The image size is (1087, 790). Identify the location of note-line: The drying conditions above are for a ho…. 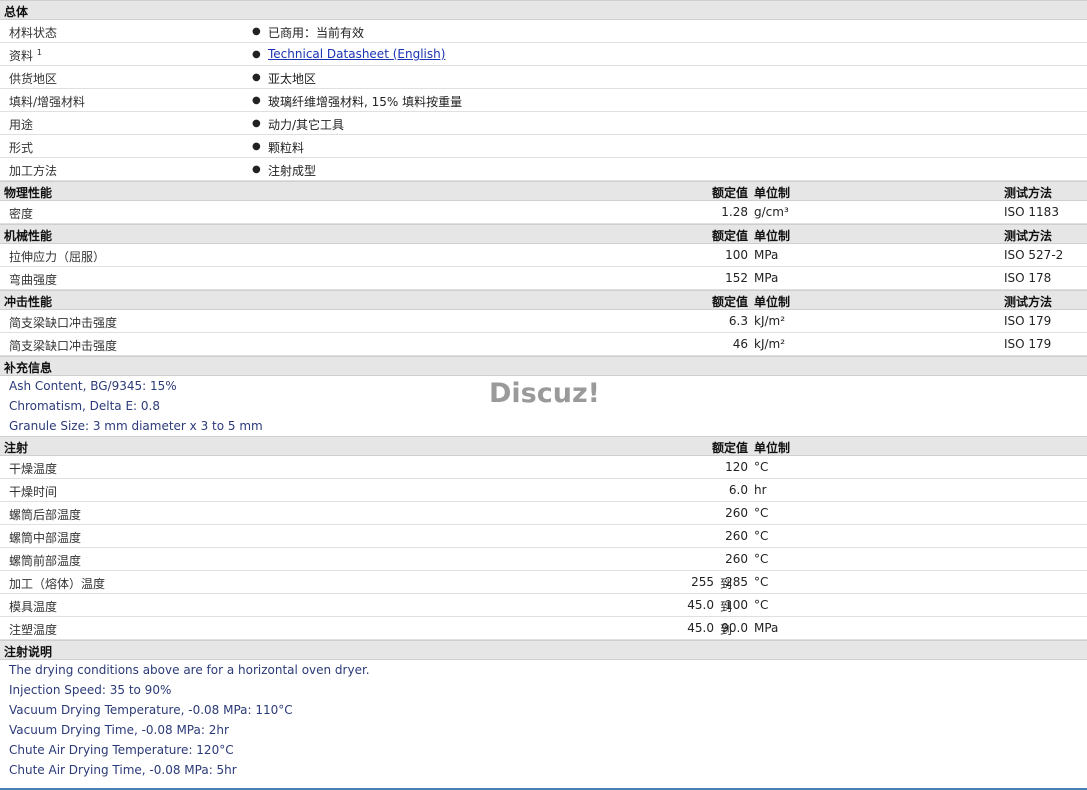
(189, 670).